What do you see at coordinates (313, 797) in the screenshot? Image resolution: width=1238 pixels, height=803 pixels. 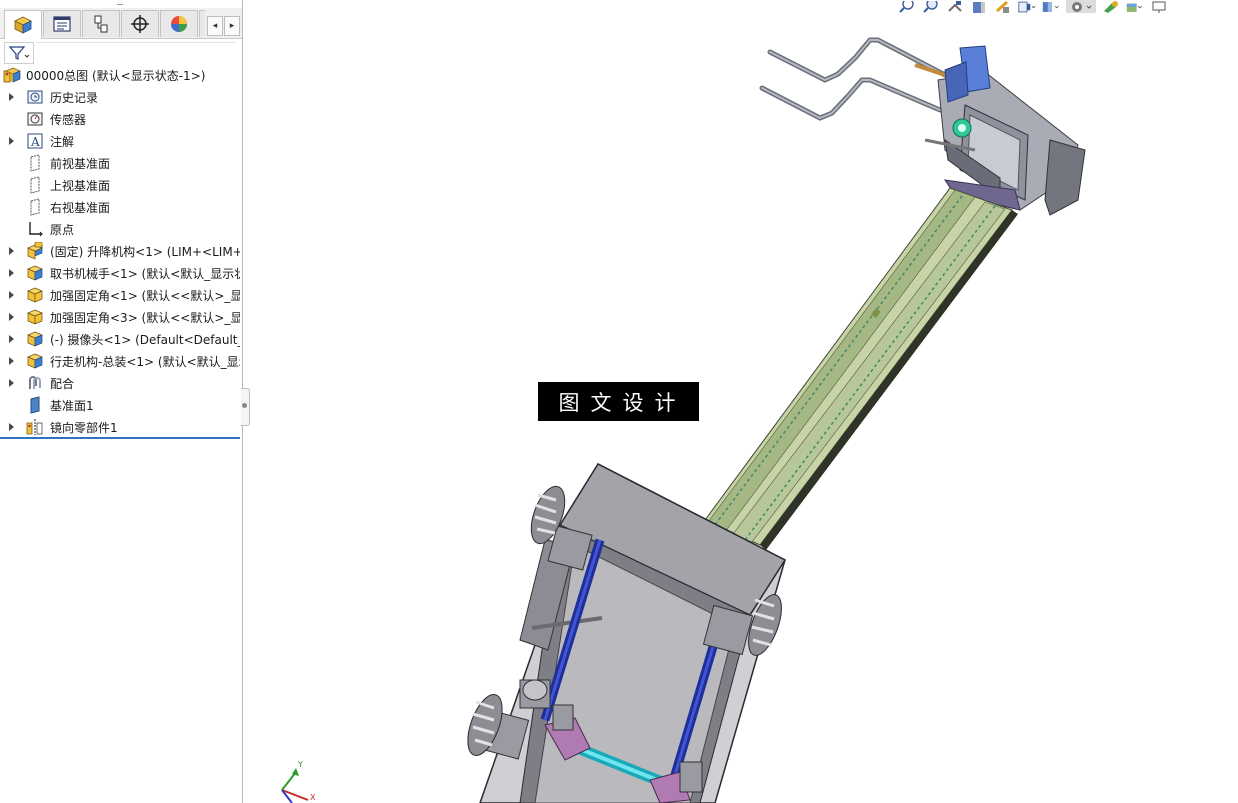 I see `triad-x-label: X` at bounding box center [313, 797].